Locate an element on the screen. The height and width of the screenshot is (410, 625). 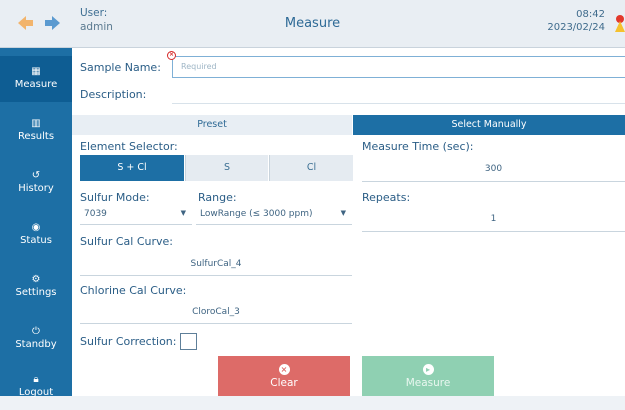
tab-select-manually: Select Manually is located at coordinates (489, 125).